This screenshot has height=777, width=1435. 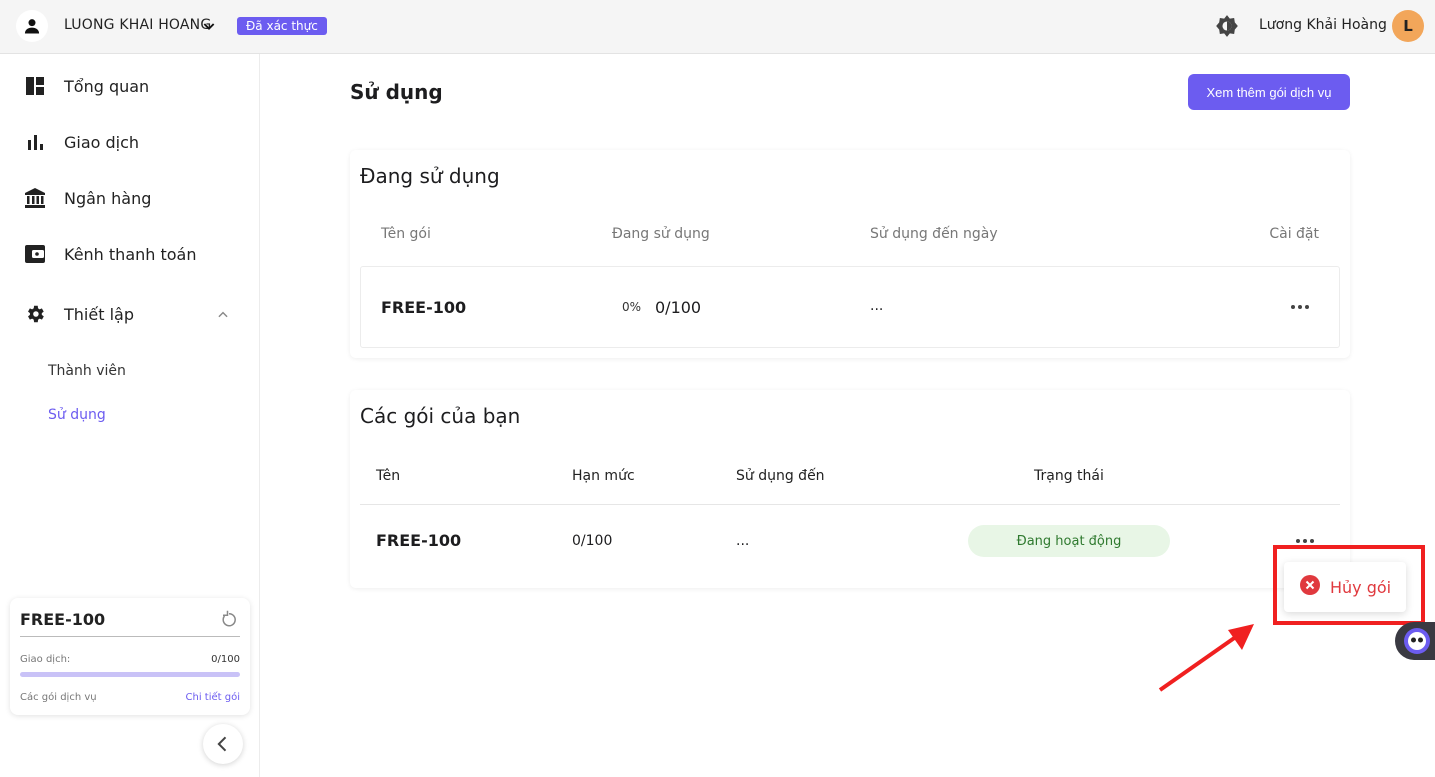 I want to click on bank-icon, so click(x=35, y=198).